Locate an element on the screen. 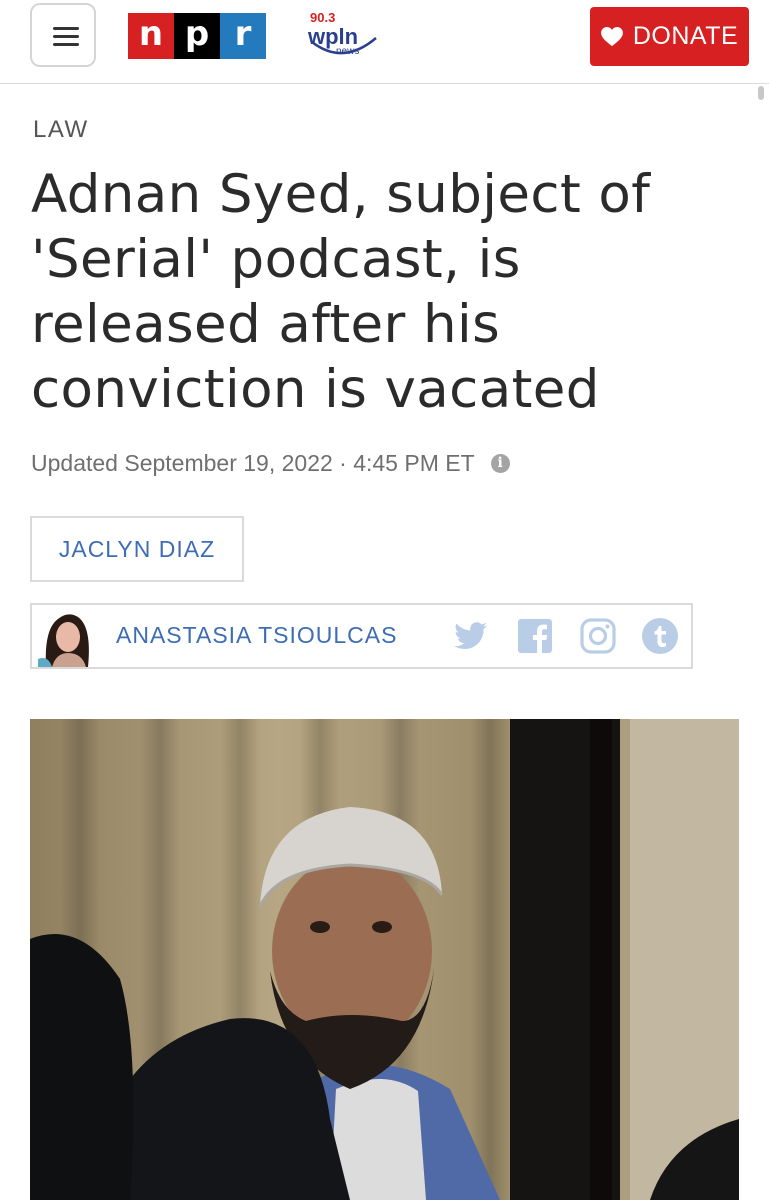  twitter-icon is located at coordinates (471, 636).